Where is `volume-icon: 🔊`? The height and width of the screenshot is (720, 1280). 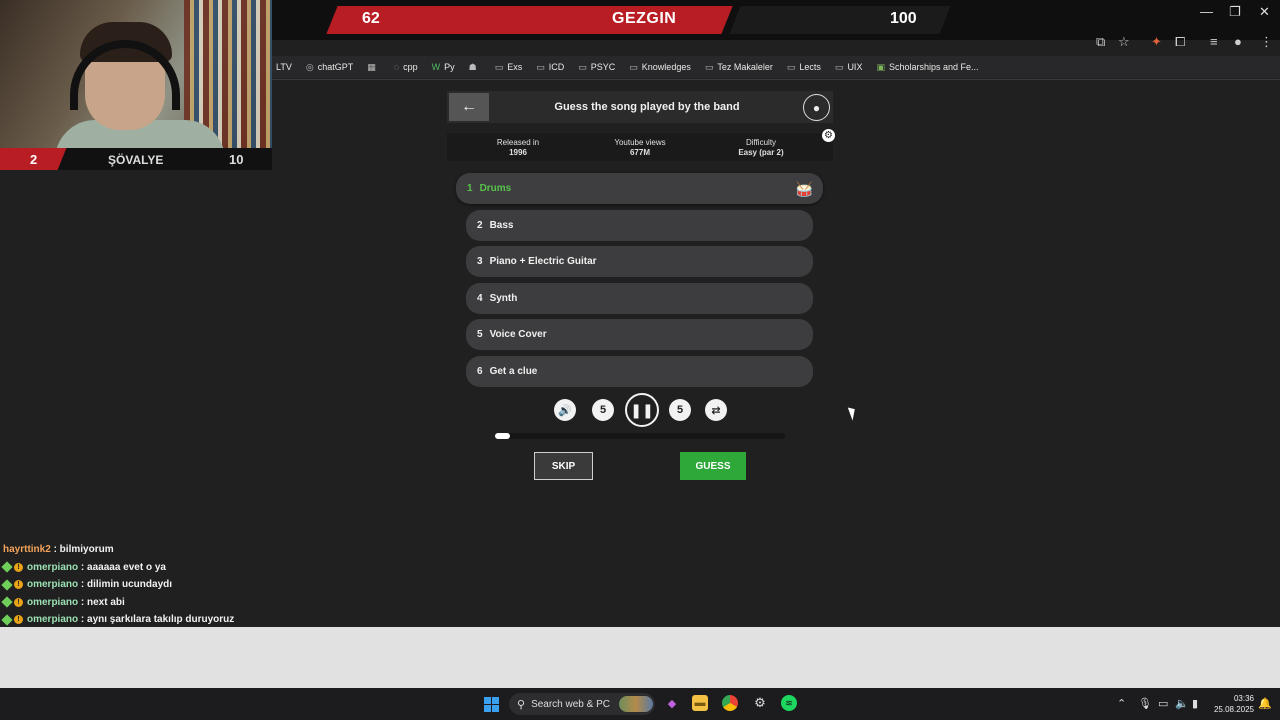 volume-icon: 🔊 is located at coordinates (565, 410).